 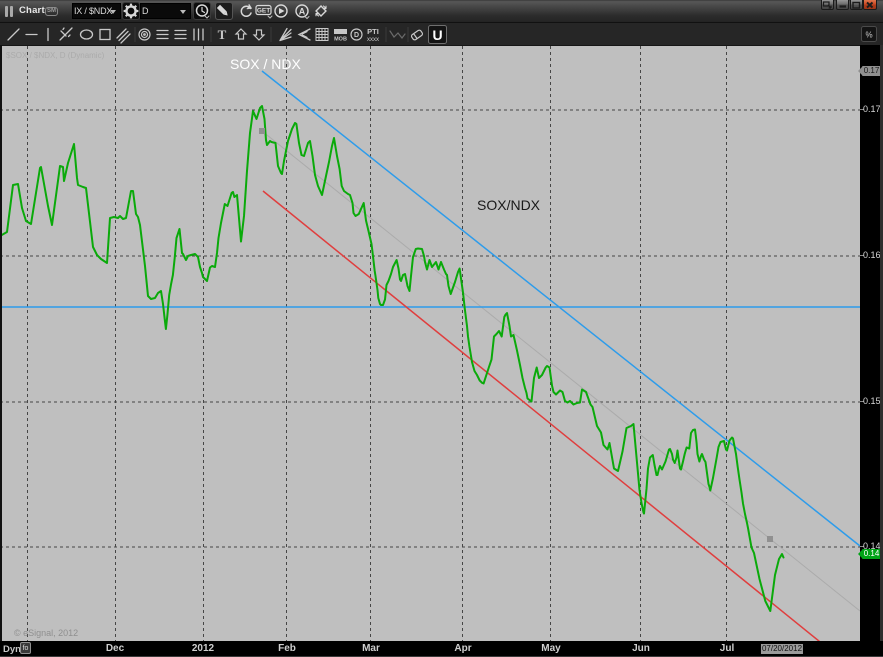 What do you see at coordinates (373, 31) in the screenshot?
I see `svg-text: PTI` at bounding box center [373, 31].